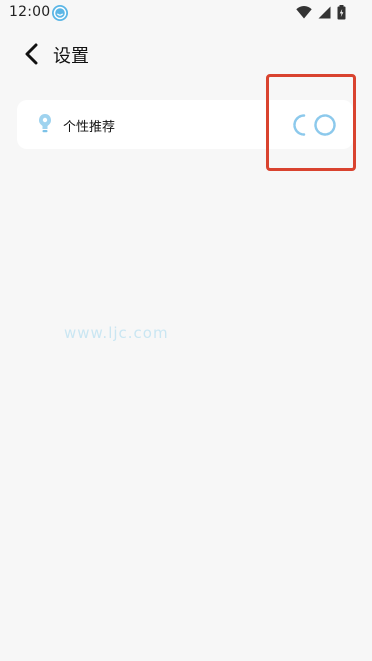  Describe the element at coordinates (311, 122) in the screenshot. I see `highlight-box` at that location.